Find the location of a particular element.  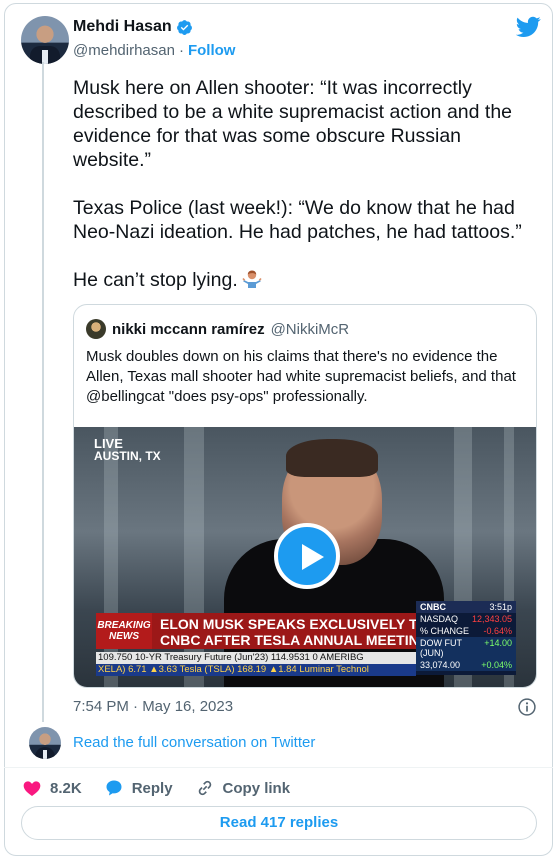

twitter-bird-icon is located at coordinates (528, 27).